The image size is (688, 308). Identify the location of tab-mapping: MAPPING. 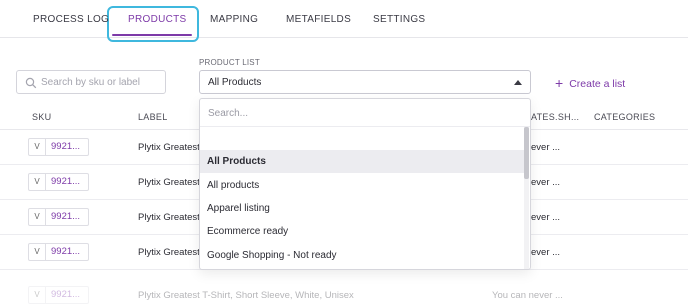
(234, 19).